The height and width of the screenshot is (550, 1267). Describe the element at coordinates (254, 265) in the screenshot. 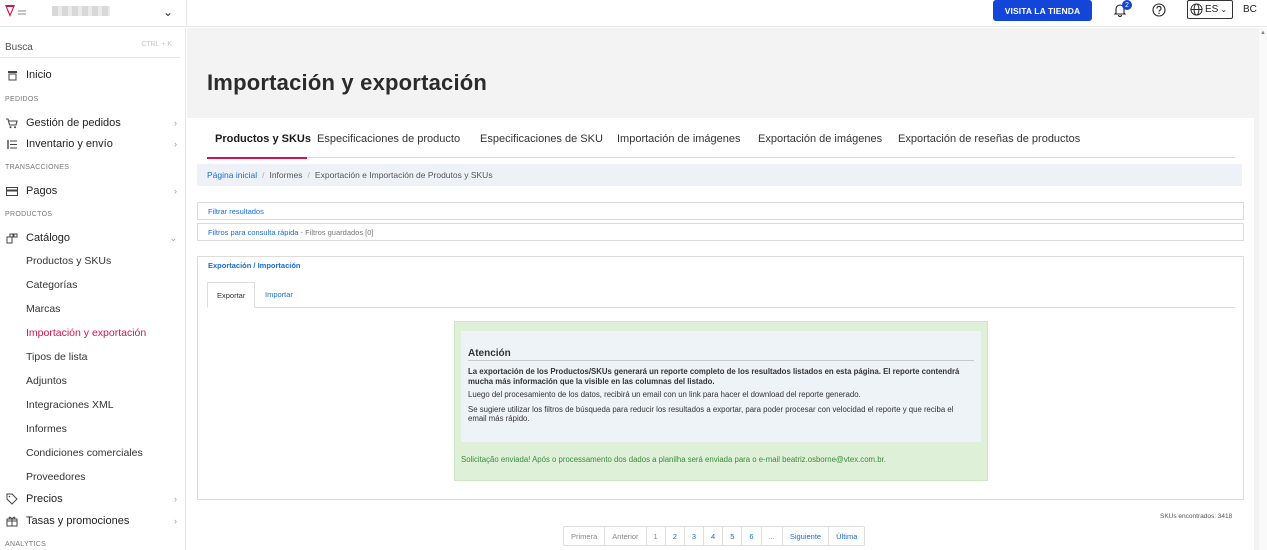

I see `export-import-header: Exportación / Importación` at that location.